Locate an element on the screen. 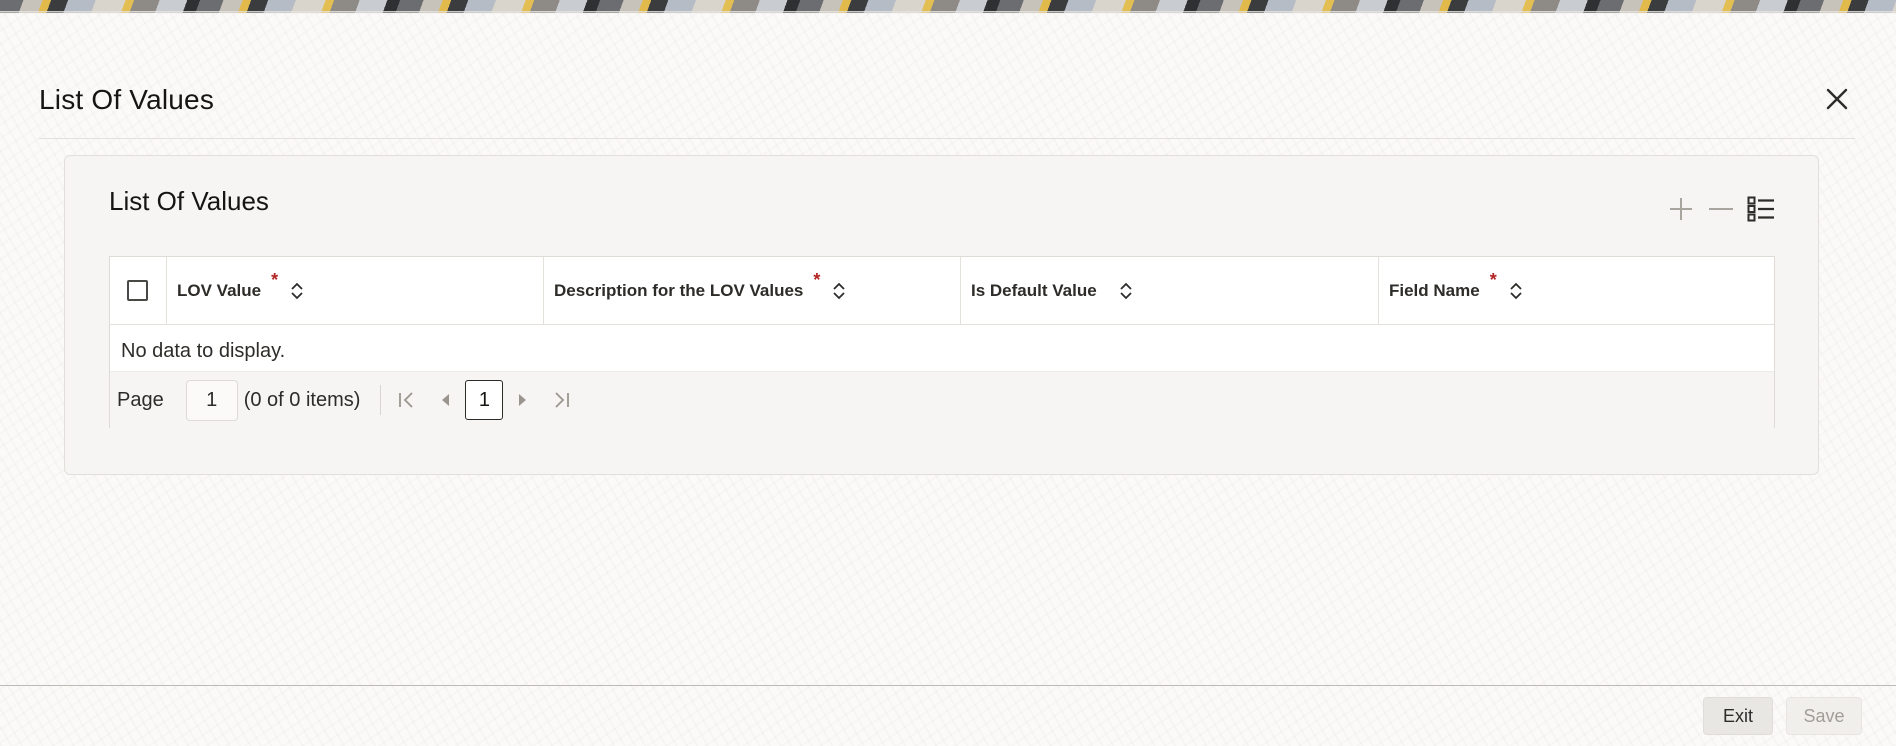  first-page-button is located at coordinates (407, 400).